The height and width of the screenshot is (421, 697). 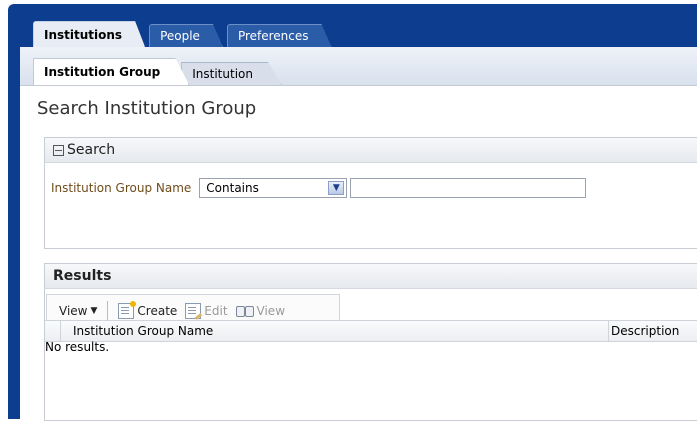 What do you see at coordinates (157, 311) in the screenshot?
I see `create-label: Create` at bounding box center [157, 311].